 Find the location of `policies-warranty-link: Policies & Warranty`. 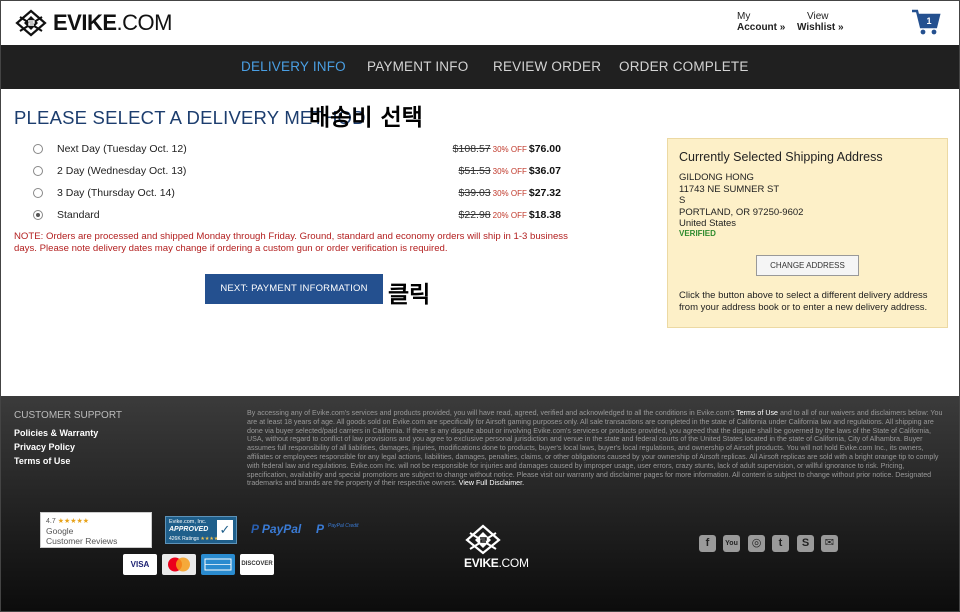

policies-warranty-link: Policies & Warranty is located at coordinates (56, 433).